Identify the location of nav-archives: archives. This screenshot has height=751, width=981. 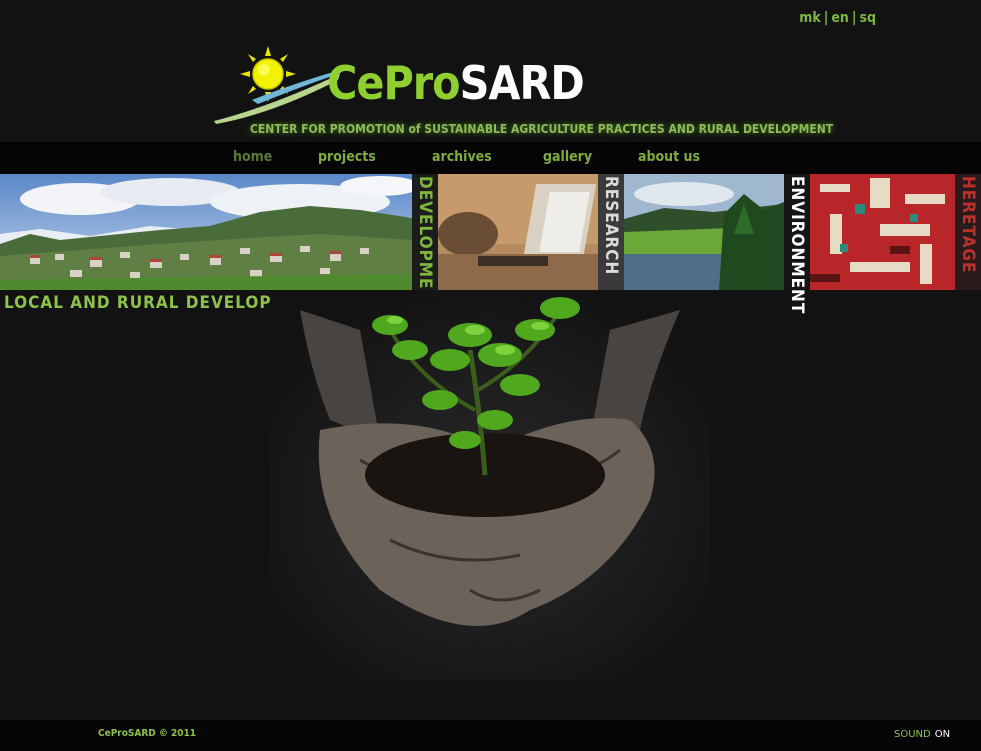
(462, 157).